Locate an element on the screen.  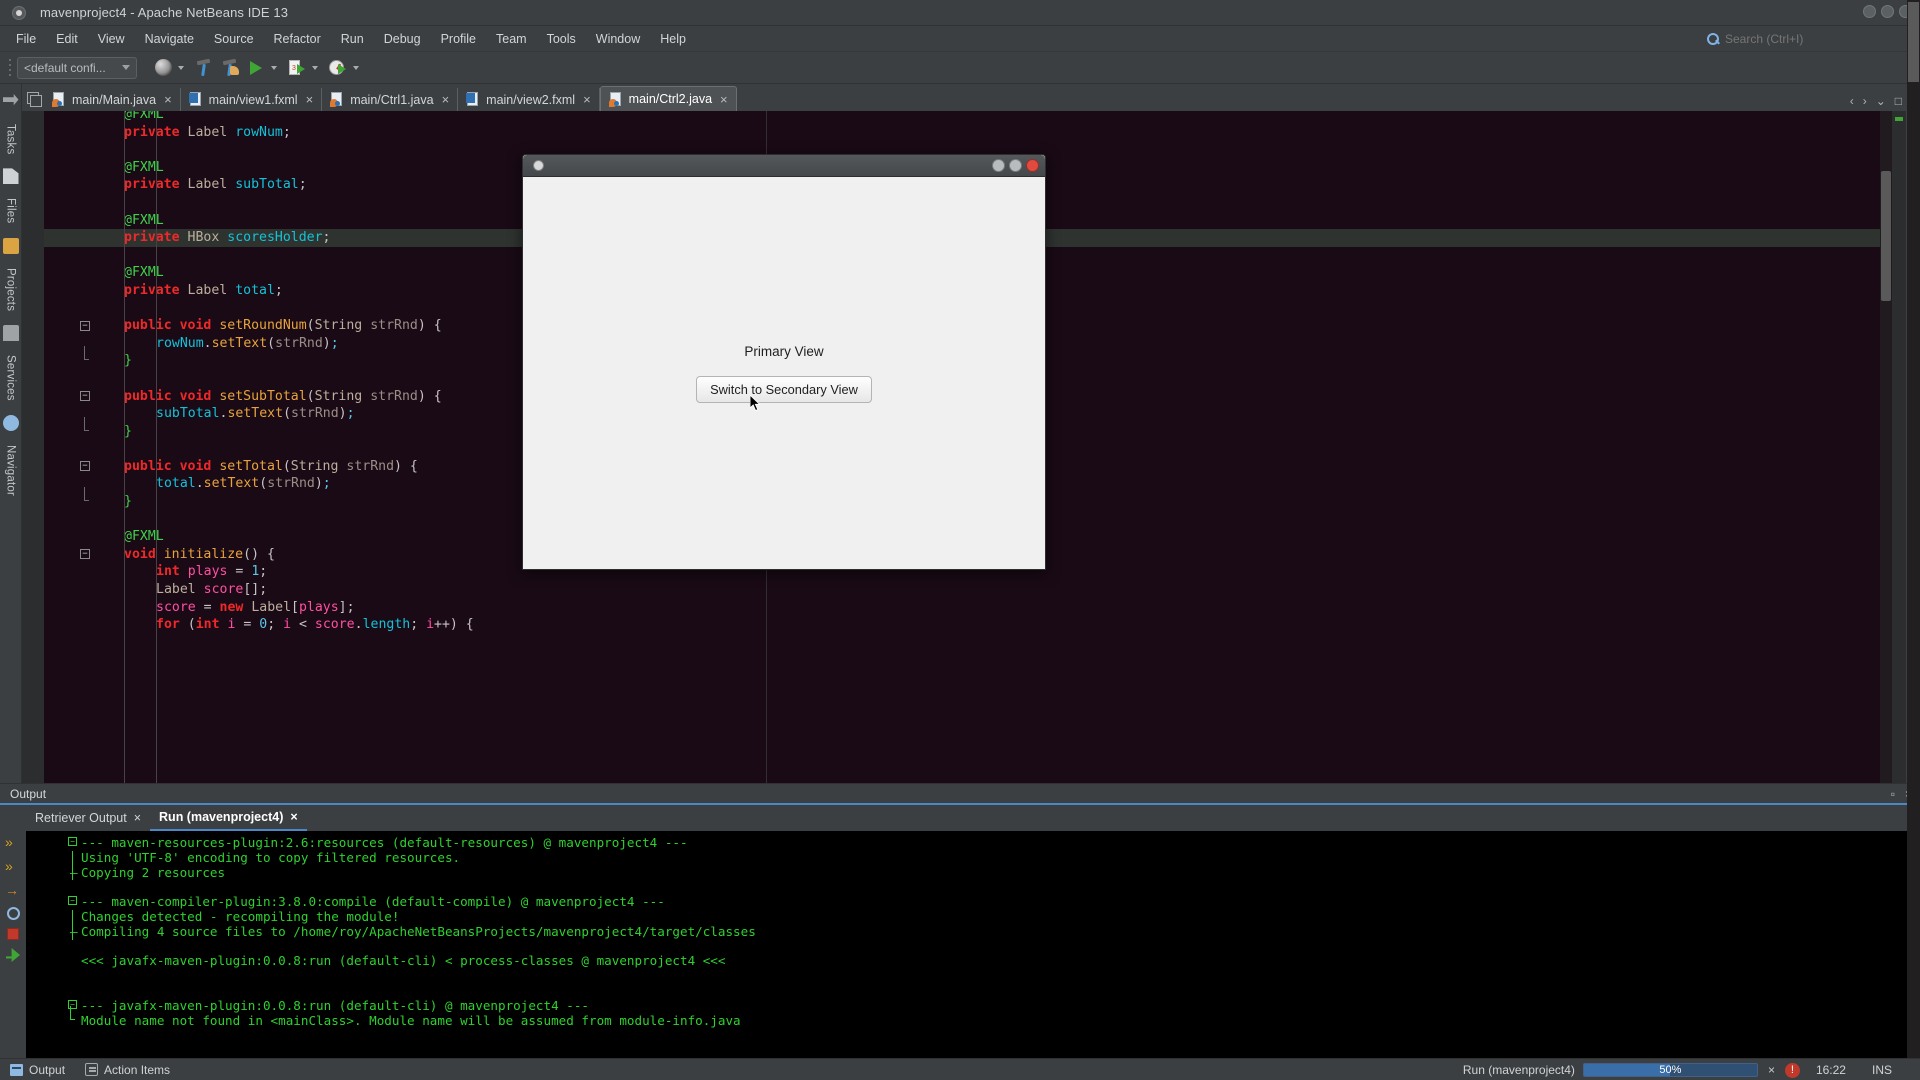
stop-icon is located at coordinates (13, 934).